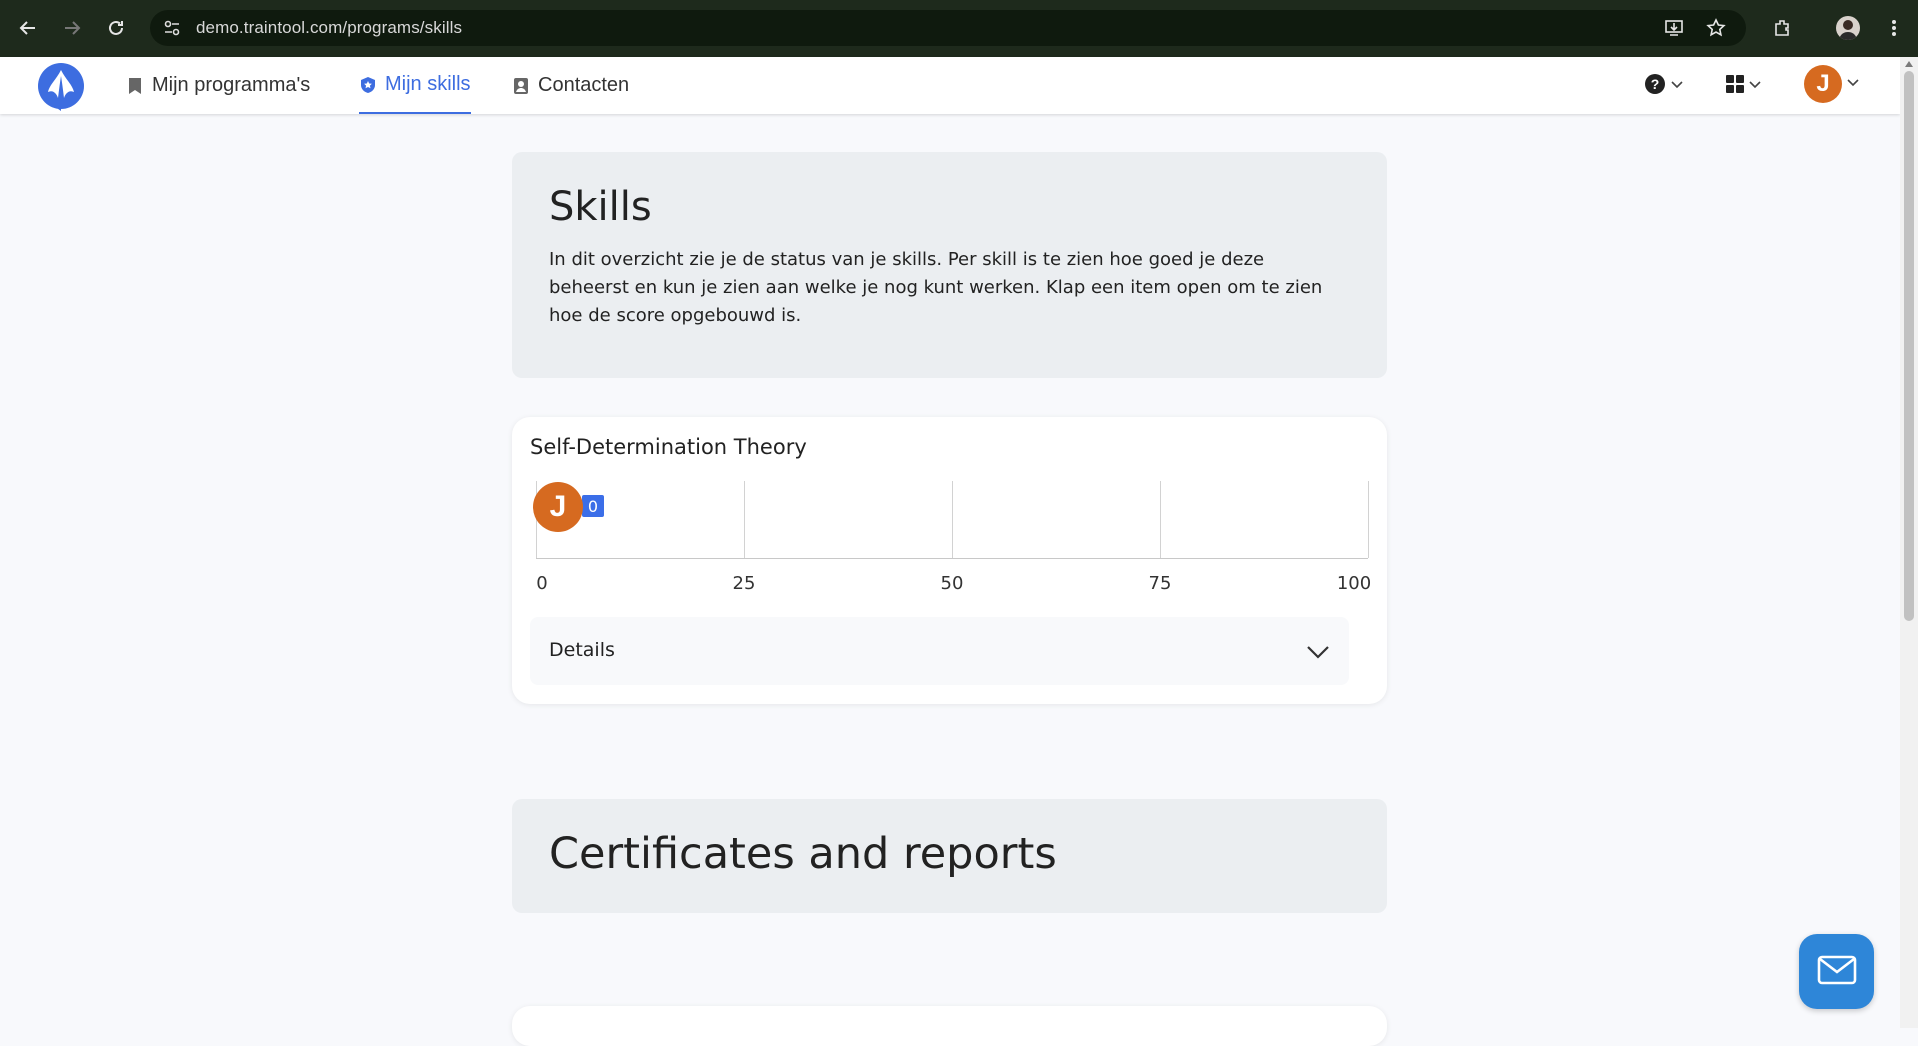 This screenshot has width=1918, height=1046. I want to click on next-card, so click(949, 1026).